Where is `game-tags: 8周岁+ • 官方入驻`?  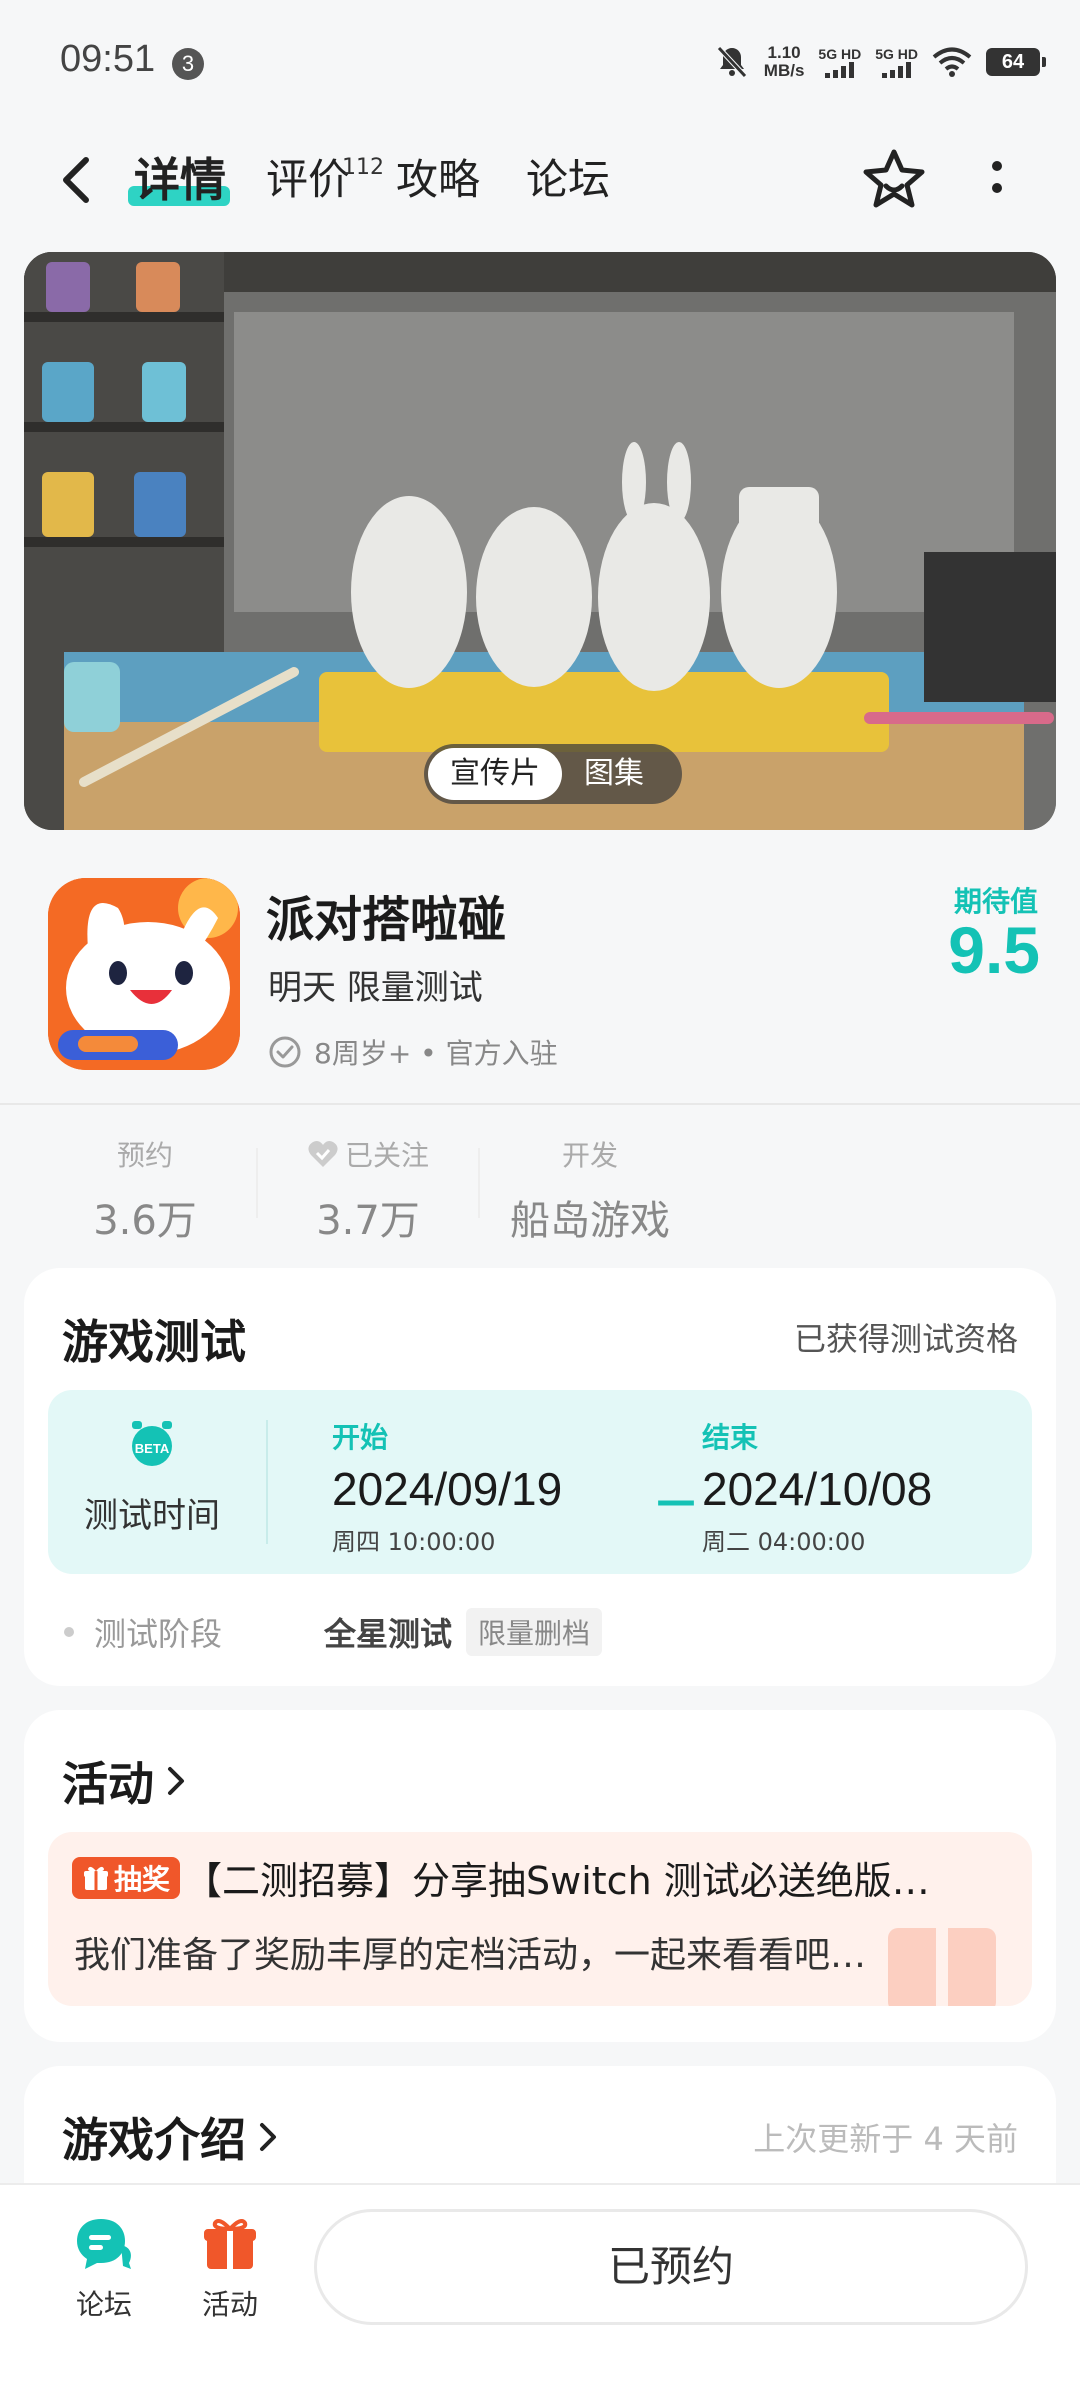 game-tags: 8周岁+ • 官方入驻 is located at coordinates (413, 1052).